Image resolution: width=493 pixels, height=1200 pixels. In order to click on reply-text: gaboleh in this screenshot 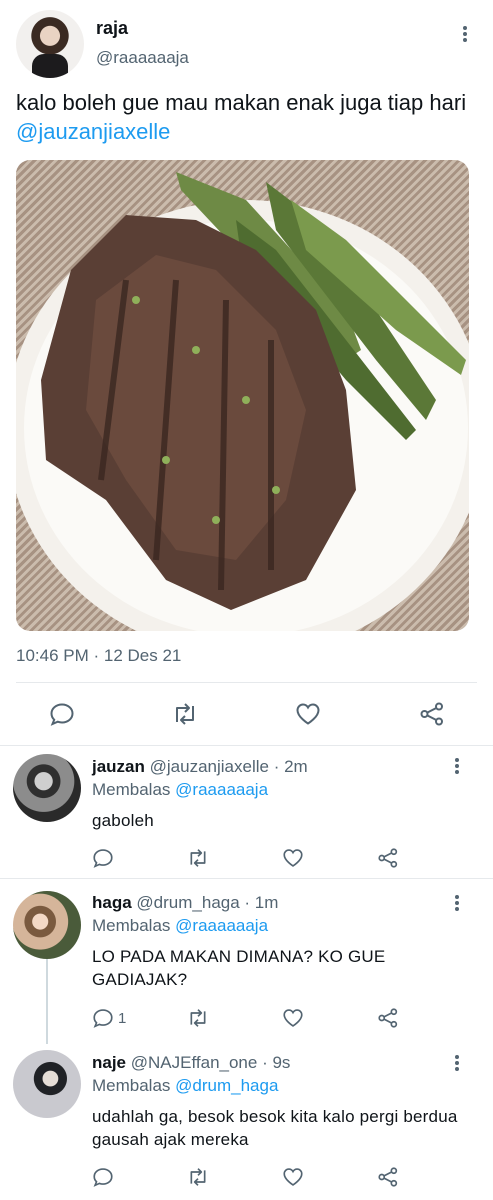, I will do `click(123, 820)`.